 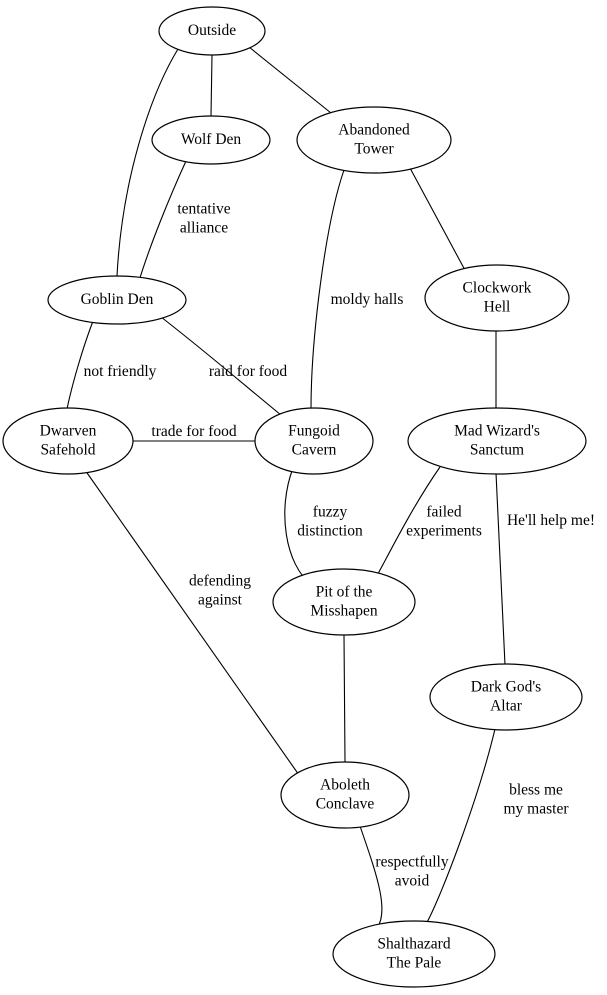 What do you see at coordinates (413, 943) in the screenshot?
I see `node-label-line: Shalthazard` at bounding box center [413, 943].